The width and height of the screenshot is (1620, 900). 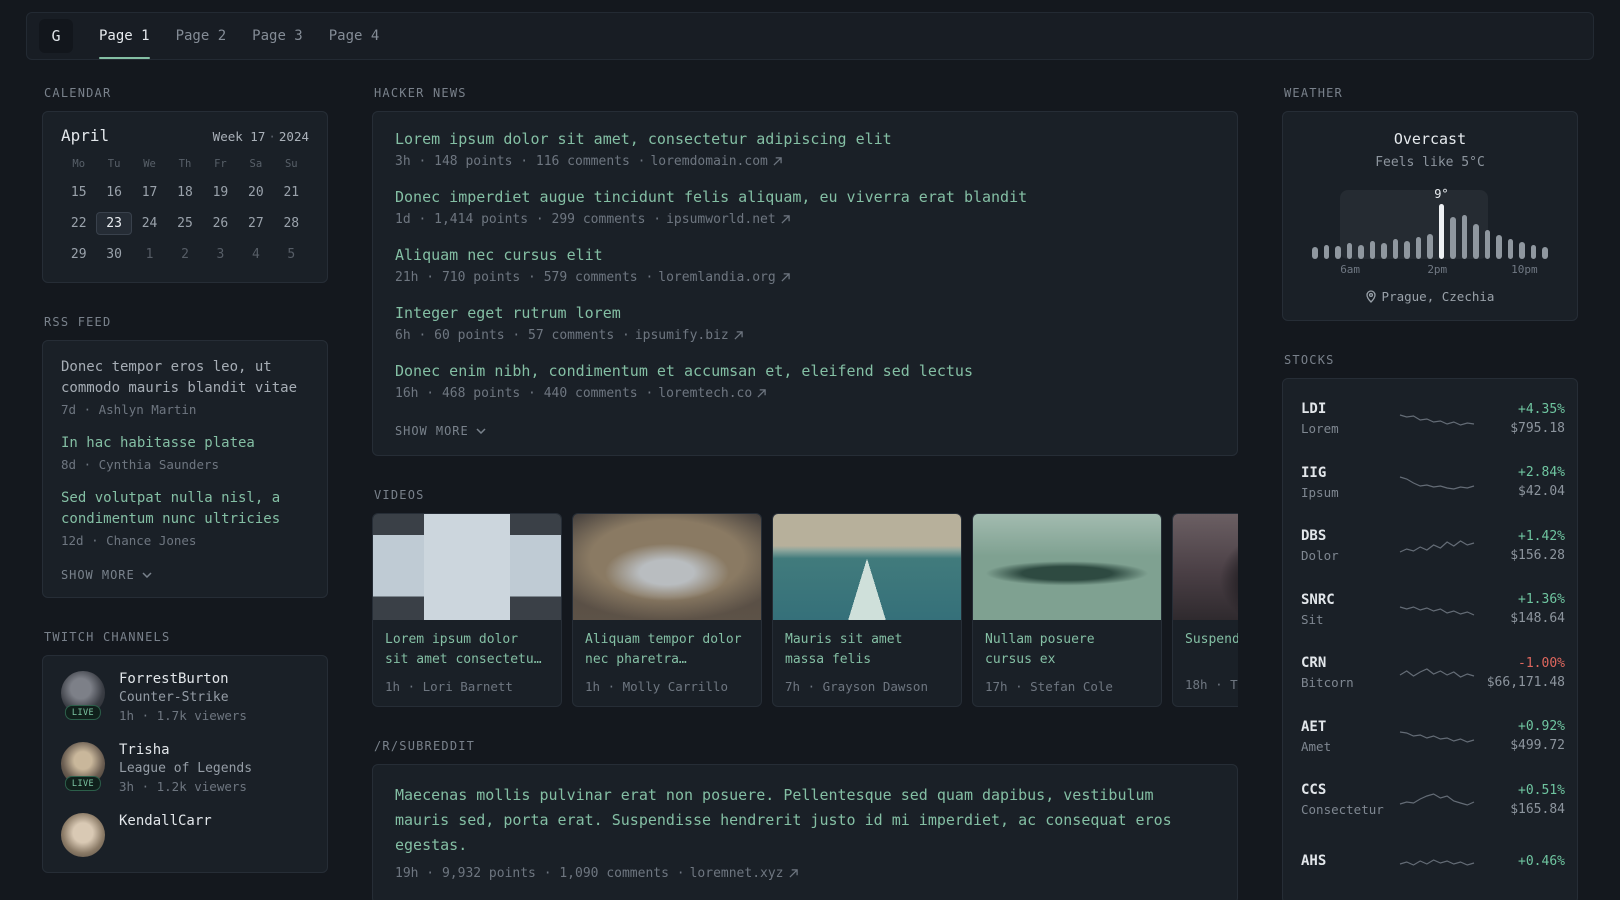 I want to click on video-meta: 17h · Stefan Cole, so click(x=1049, y=687).